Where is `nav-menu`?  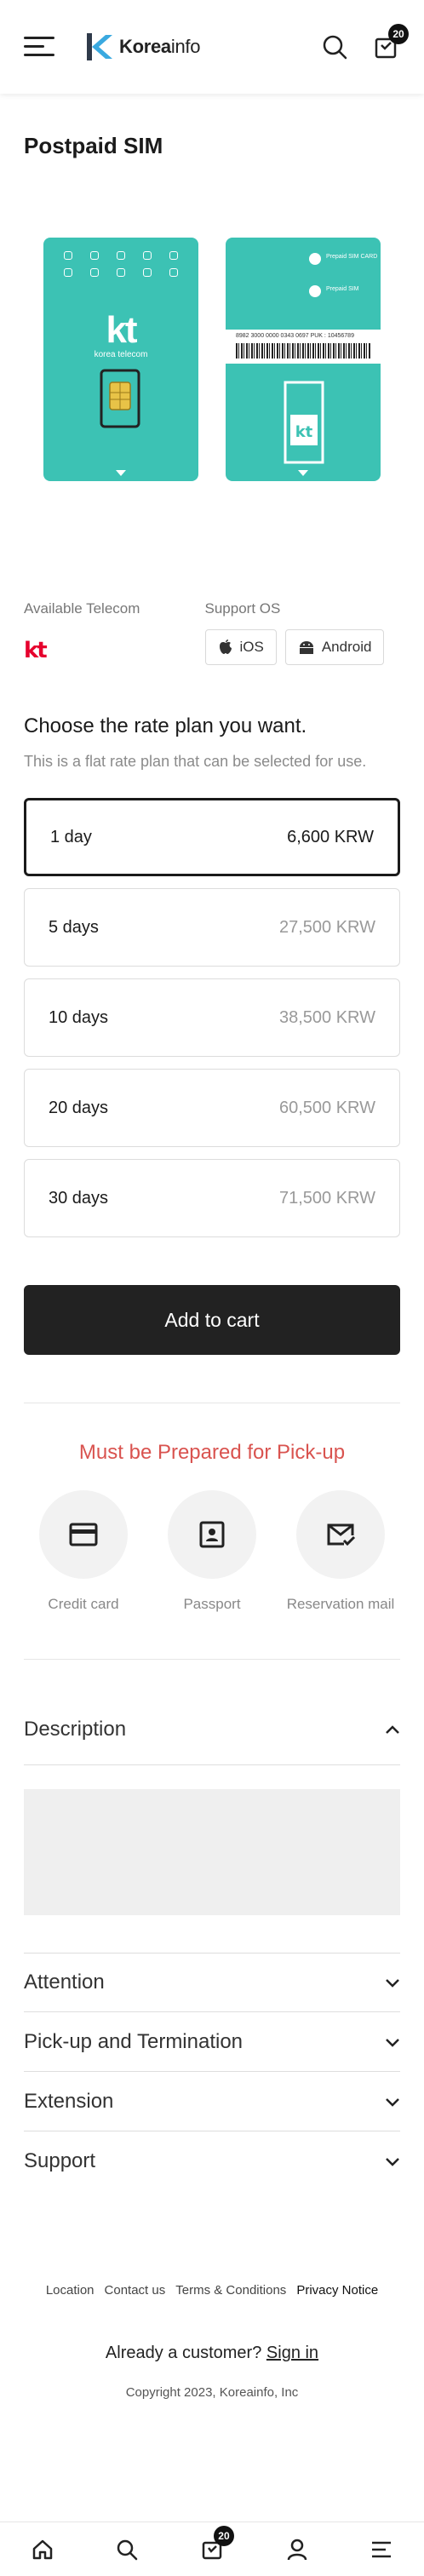 nav-menu is located at coordinates (381, 2550).